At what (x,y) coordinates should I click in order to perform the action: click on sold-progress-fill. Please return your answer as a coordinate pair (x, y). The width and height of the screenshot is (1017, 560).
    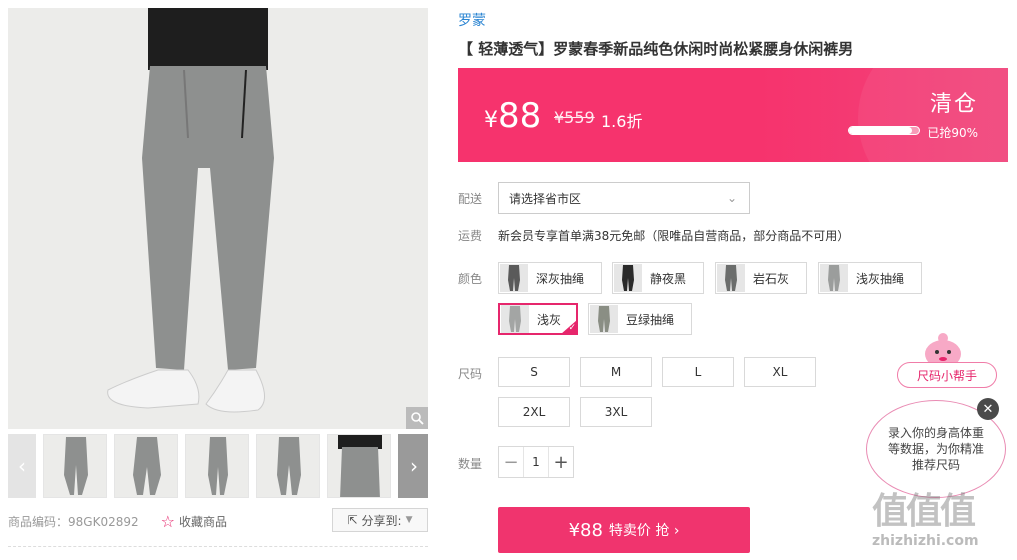
    Looking at the image, I should click on (880, 130).